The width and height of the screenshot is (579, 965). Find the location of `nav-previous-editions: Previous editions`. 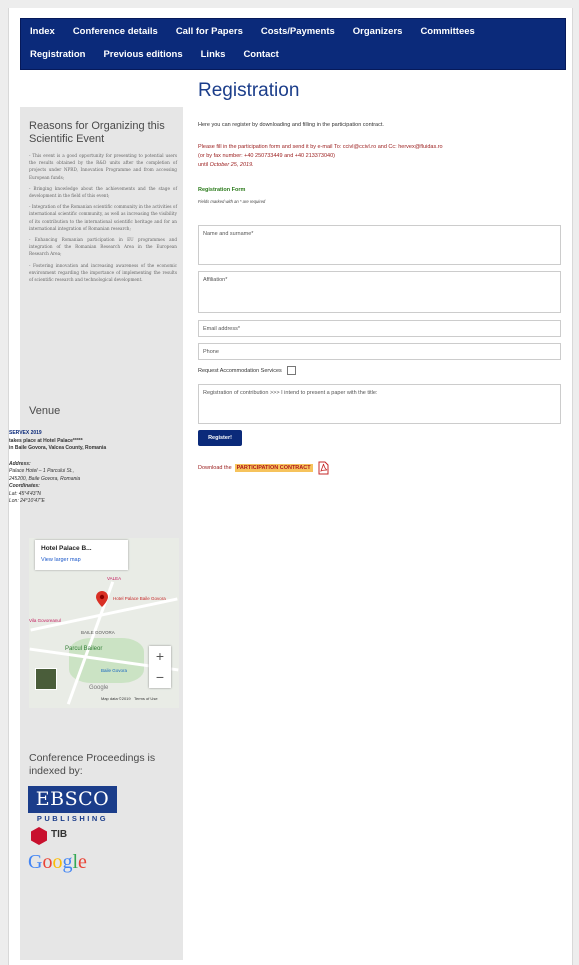

nav-previous-editions: Previous editions is located at coordinates (142, 54).